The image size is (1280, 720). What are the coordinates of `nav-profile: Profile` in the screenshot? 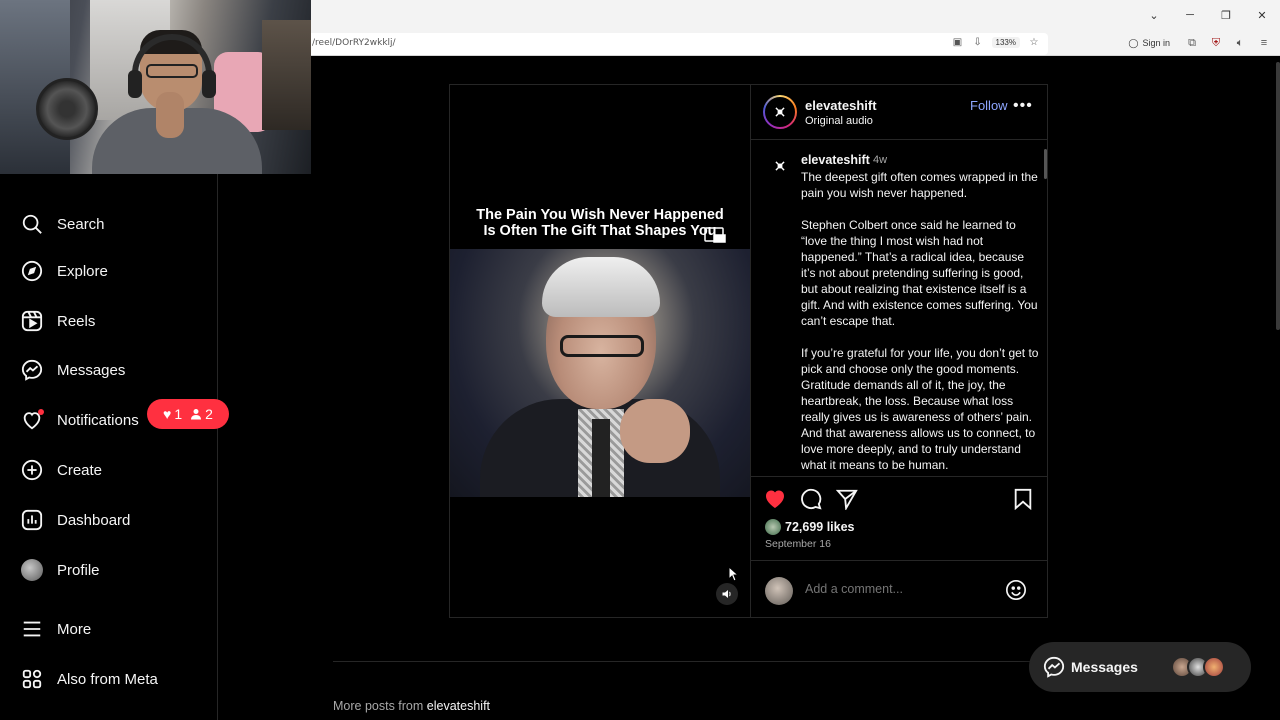 It's located at (60, 570).